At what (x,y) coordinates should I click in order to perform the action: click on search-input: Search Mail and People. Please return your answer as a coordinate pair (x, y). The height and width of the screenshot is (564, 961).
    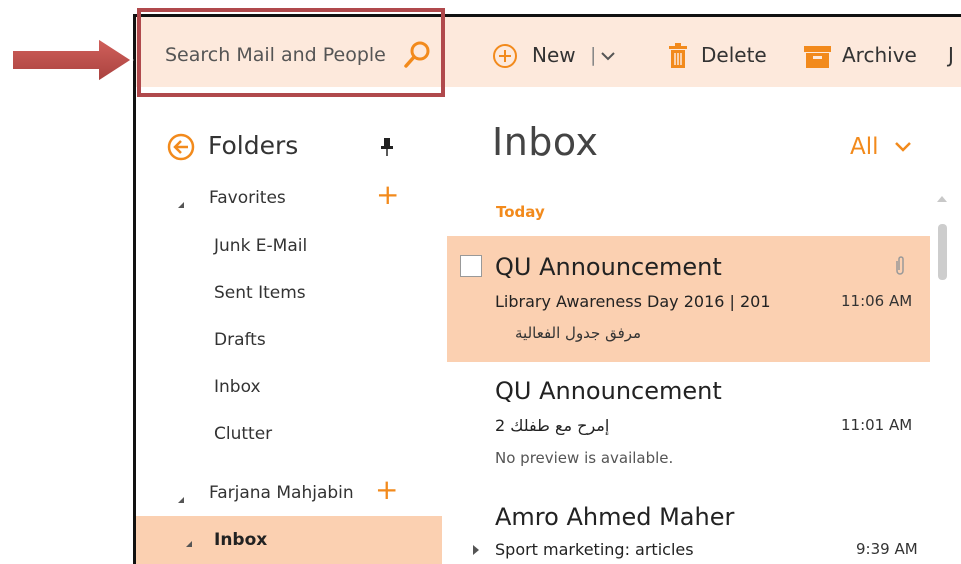
    Looking at the image, I should click on (275, 55).